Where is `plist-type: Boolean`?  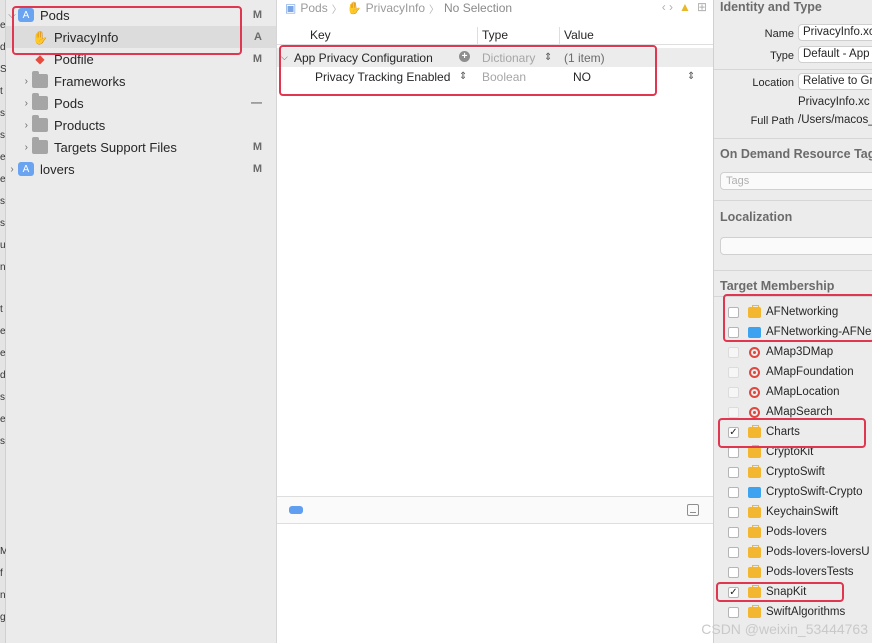
plist-type: Boolean is located at coordinates (504, 77).